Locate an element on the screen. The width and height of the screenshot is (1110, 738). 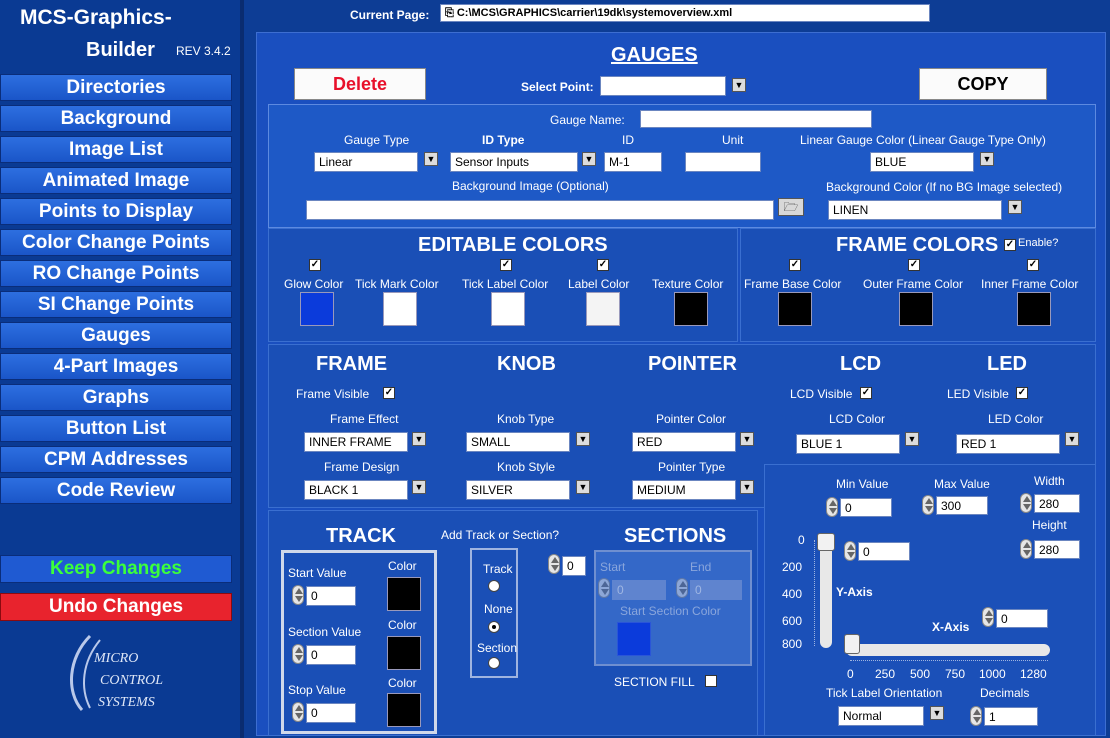
y-value-spinner is located at coordinates (850, 551).